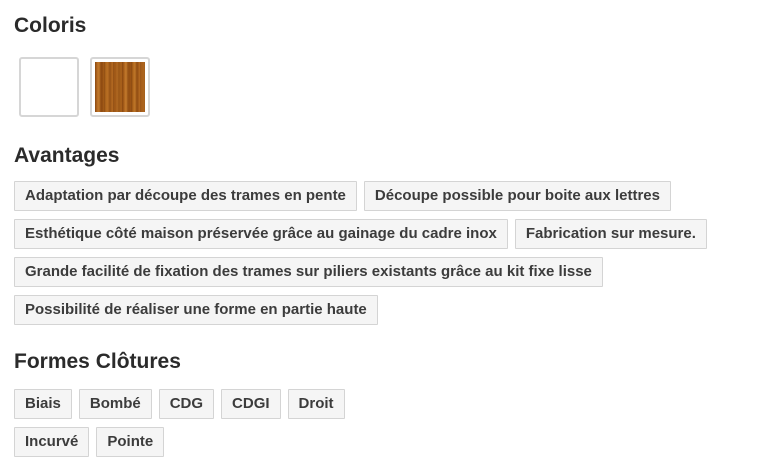 The height and width of the screenshot is (471, 770). What do you see at coordinates (517, 196) in the screenshot?
I see `advantage-tag: Découpe possible pour boite aux lettres` at bounding box center [517, 196].